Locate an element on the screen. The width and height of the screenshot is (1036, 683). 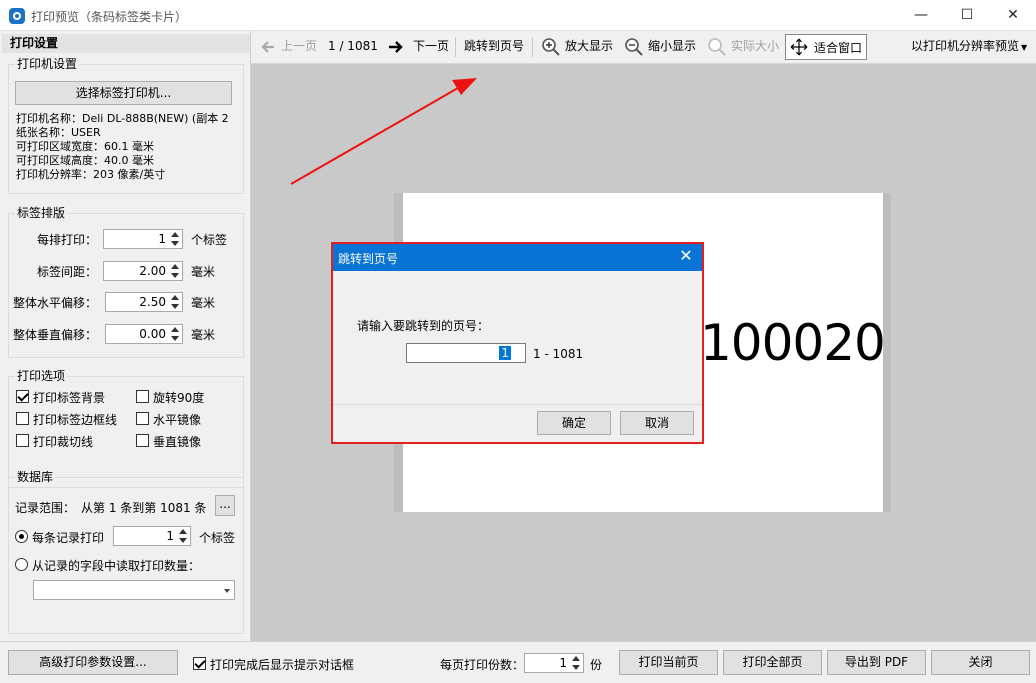
copies-label: 每页打印份数： is located at coordinates (482, 665).